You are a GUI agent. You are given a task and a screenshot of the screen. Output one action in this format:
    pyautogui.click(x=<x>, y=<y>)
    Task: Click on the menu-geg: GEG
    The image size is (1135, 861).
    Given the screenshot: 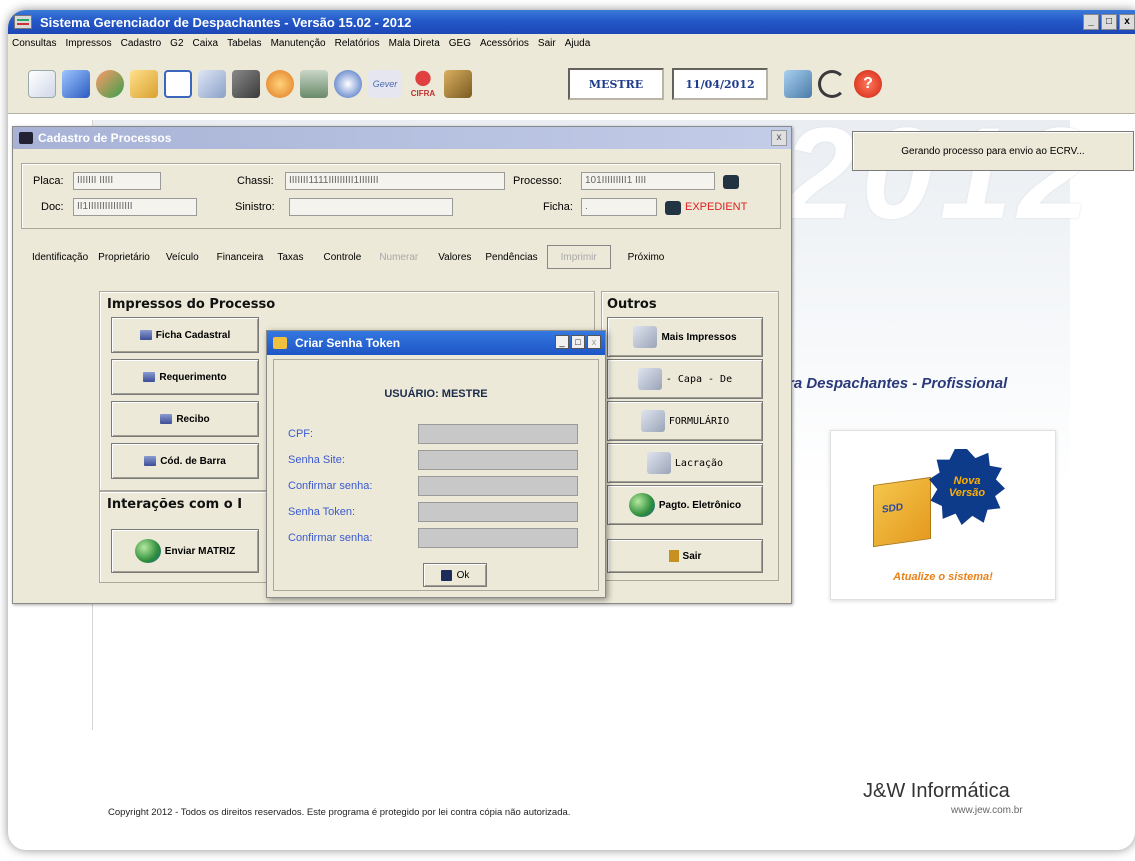 What is the action you would take?
    pyautogui.click(x=460, y=43)
    